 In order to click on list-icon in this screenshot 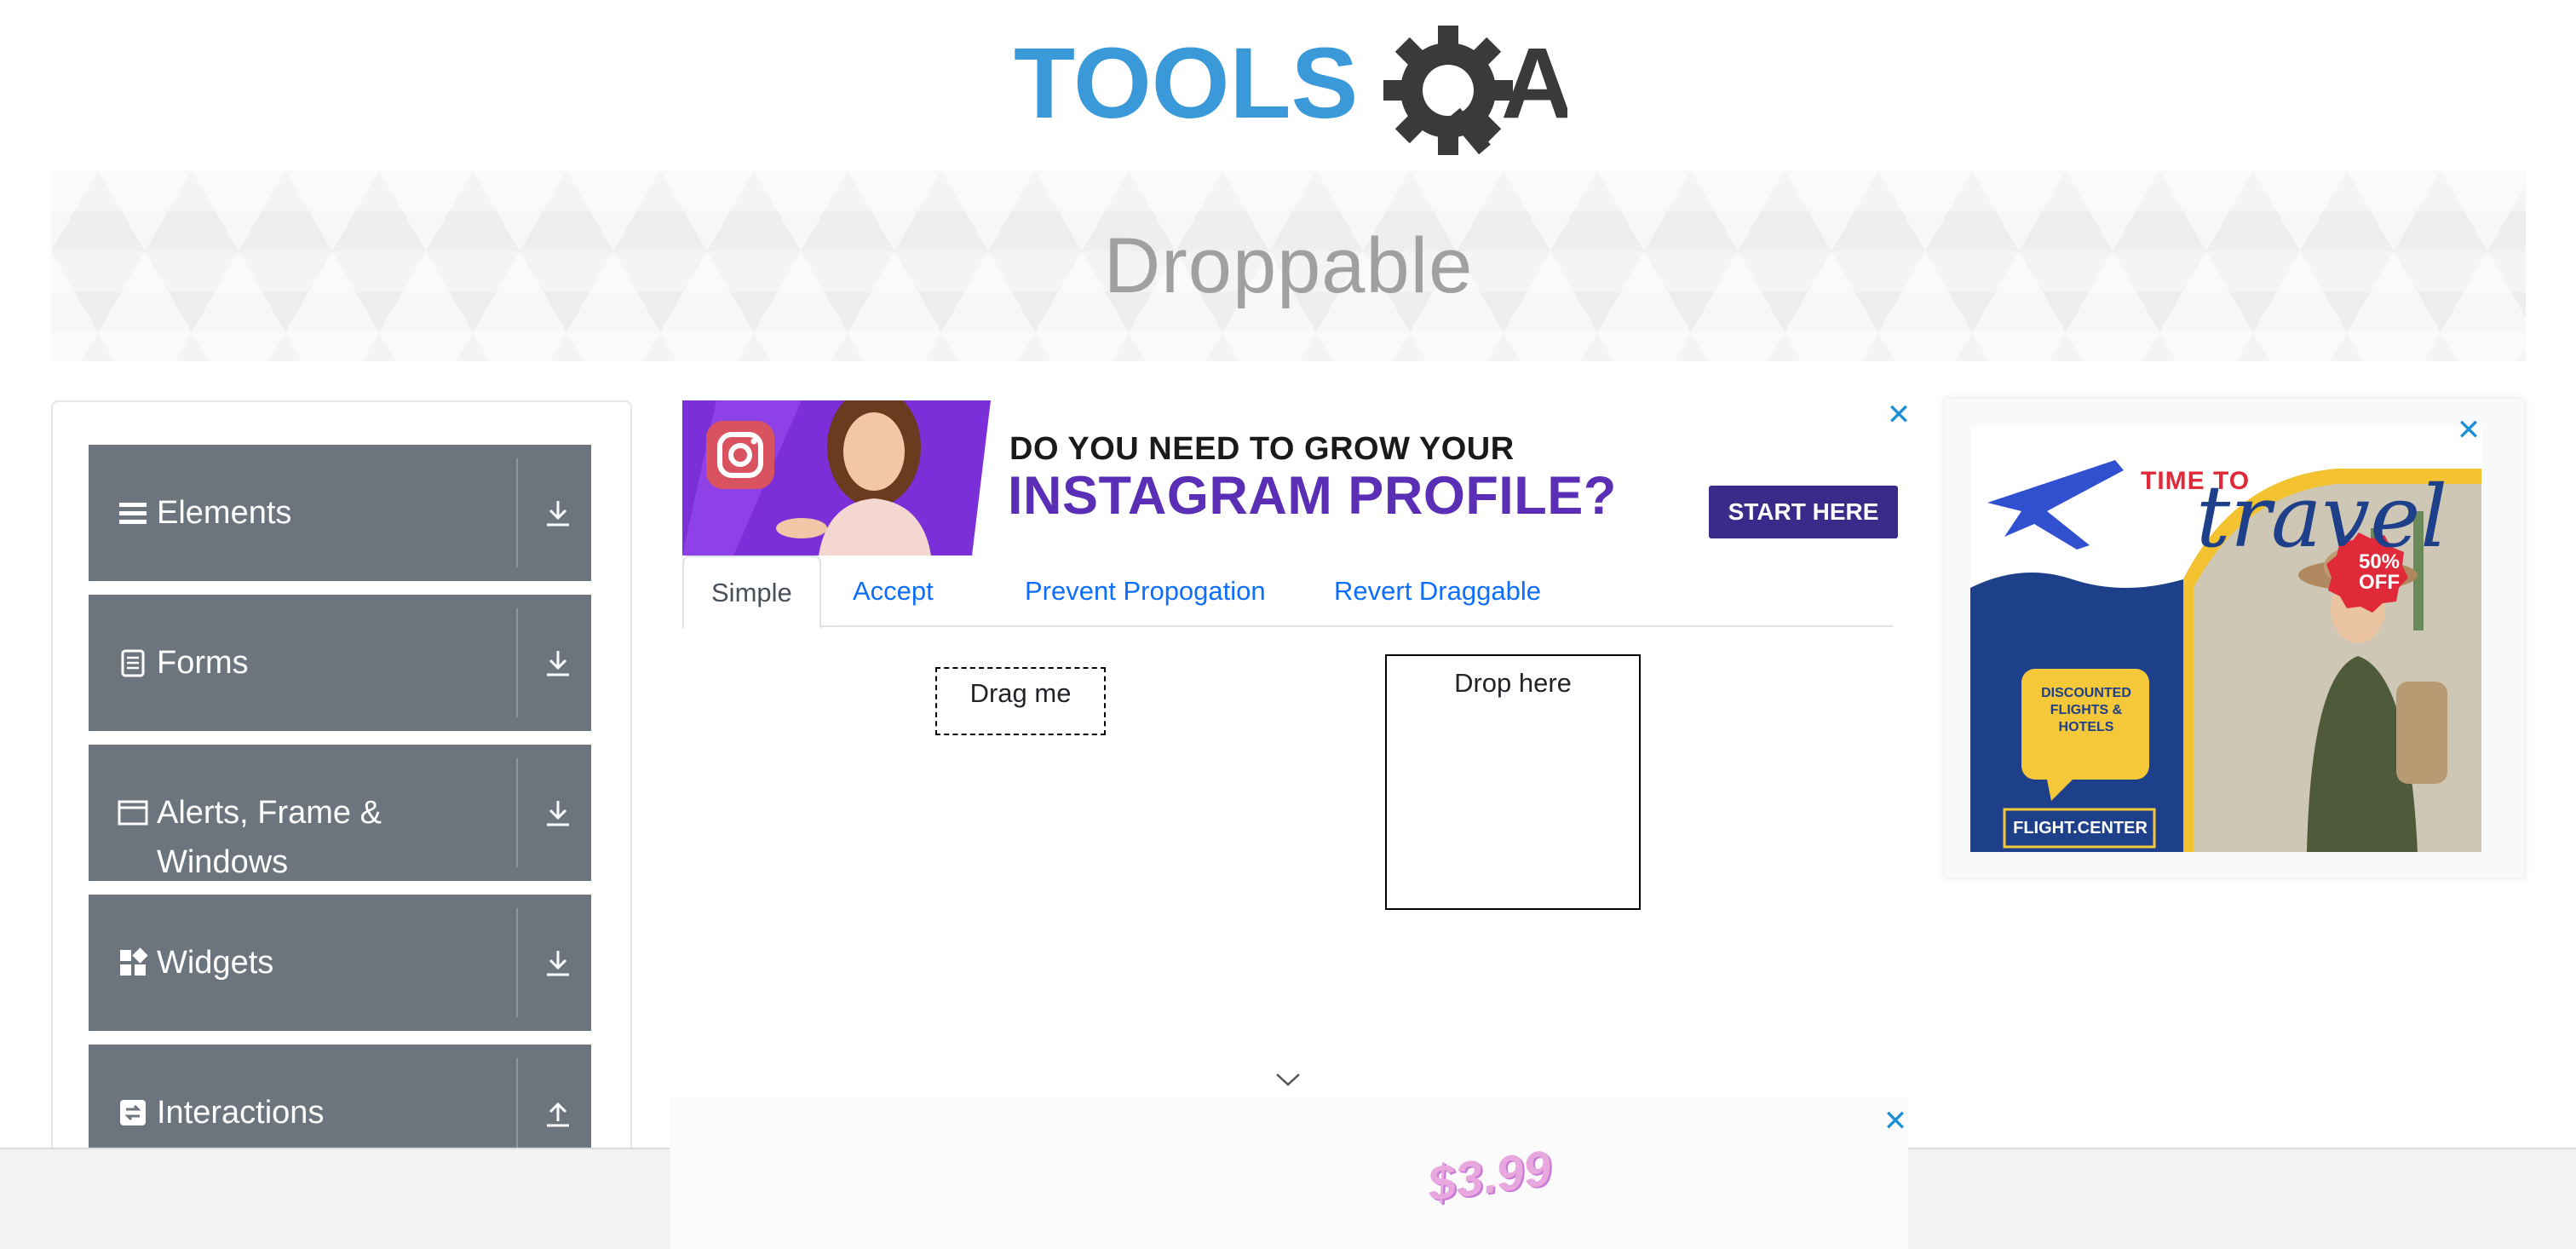, I will do `click(133, 513)`.